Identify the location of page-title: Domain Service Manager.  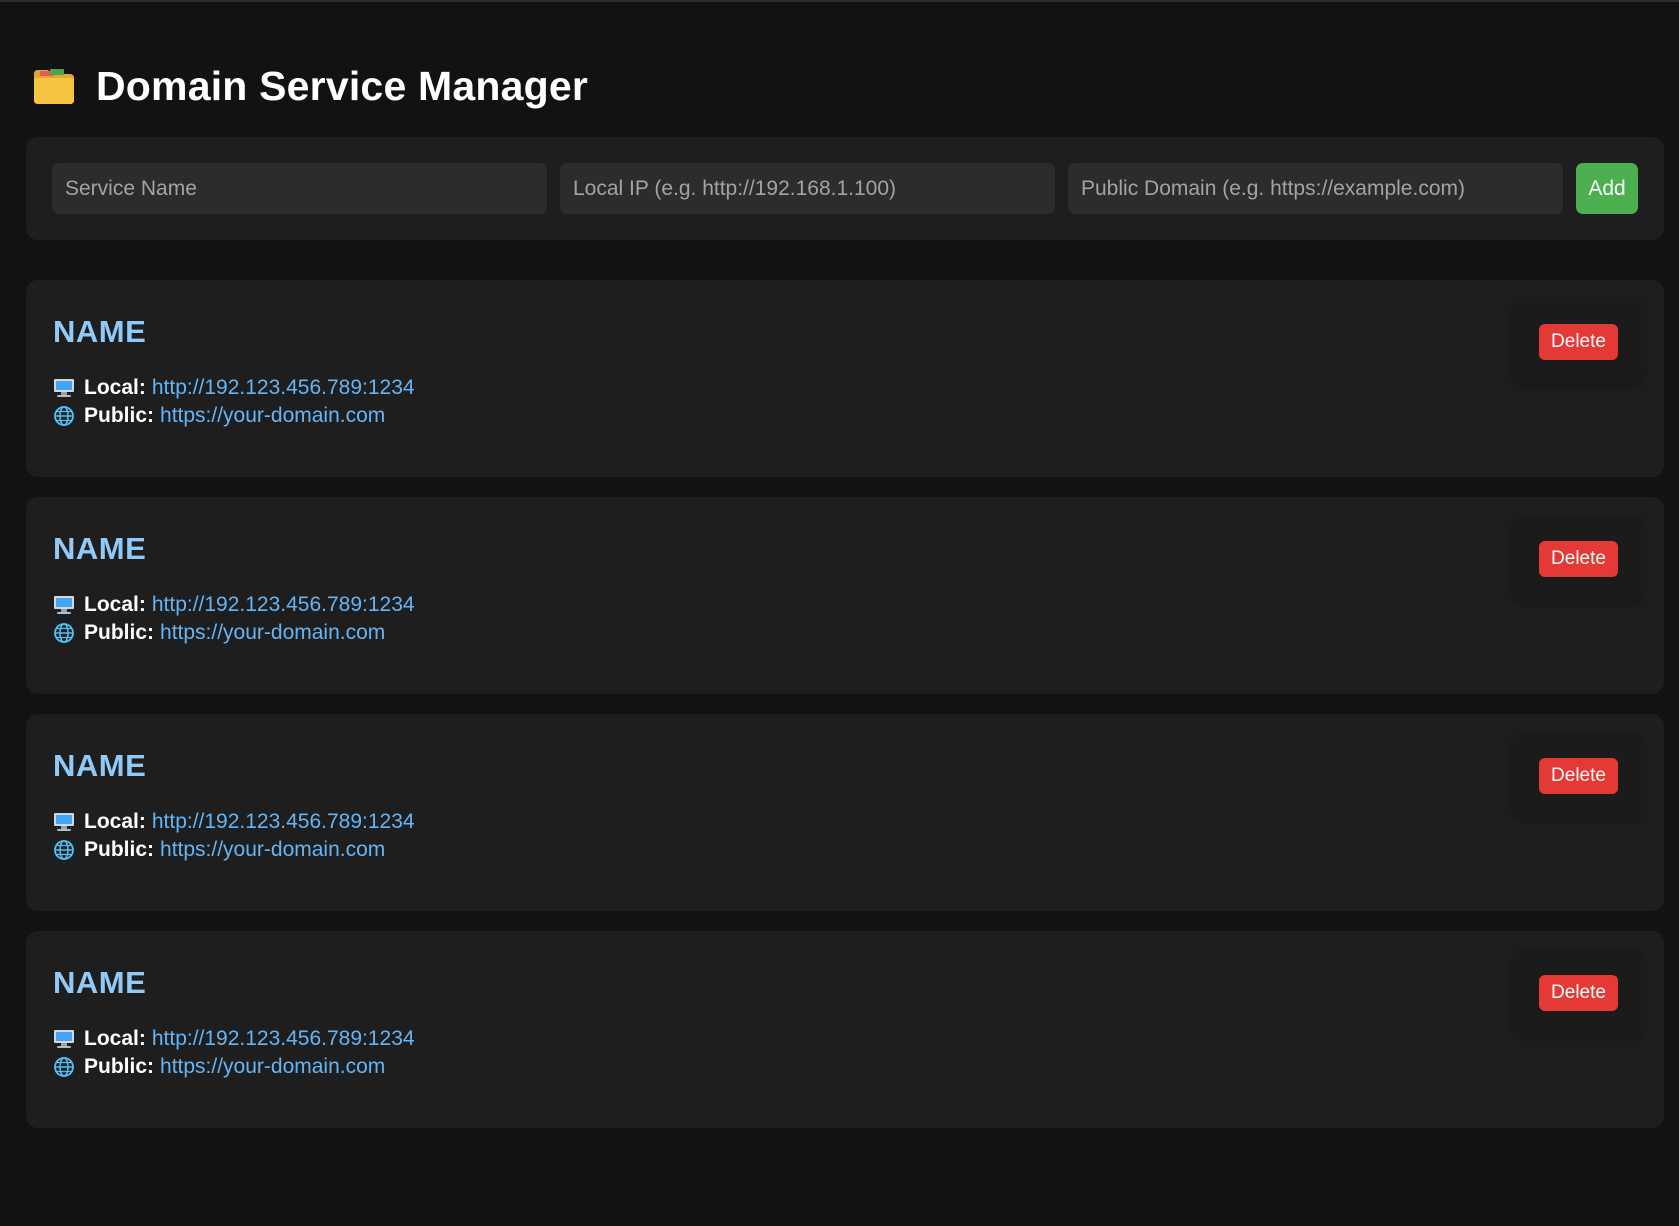
(342, 85).